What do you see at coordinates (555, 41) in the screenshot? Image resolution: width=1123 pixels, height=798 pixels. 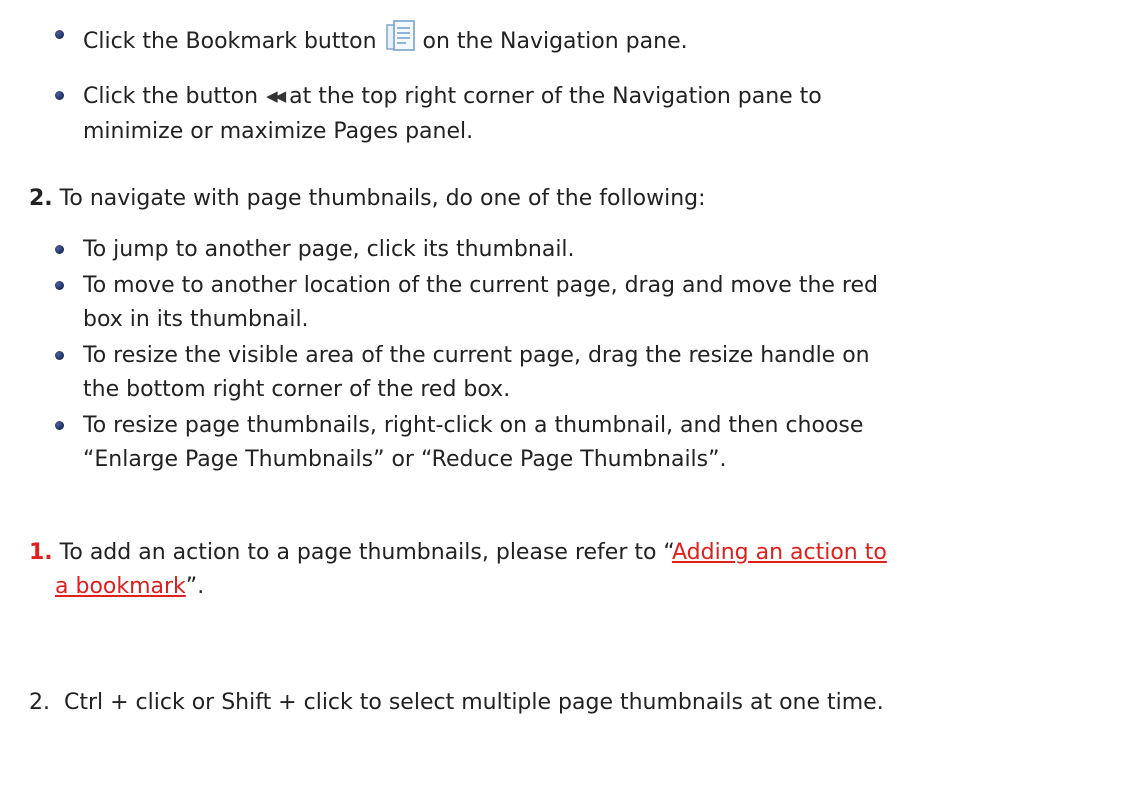 I see `bullet-text: on the Navigation pane.` at bounding box center [555, 41].